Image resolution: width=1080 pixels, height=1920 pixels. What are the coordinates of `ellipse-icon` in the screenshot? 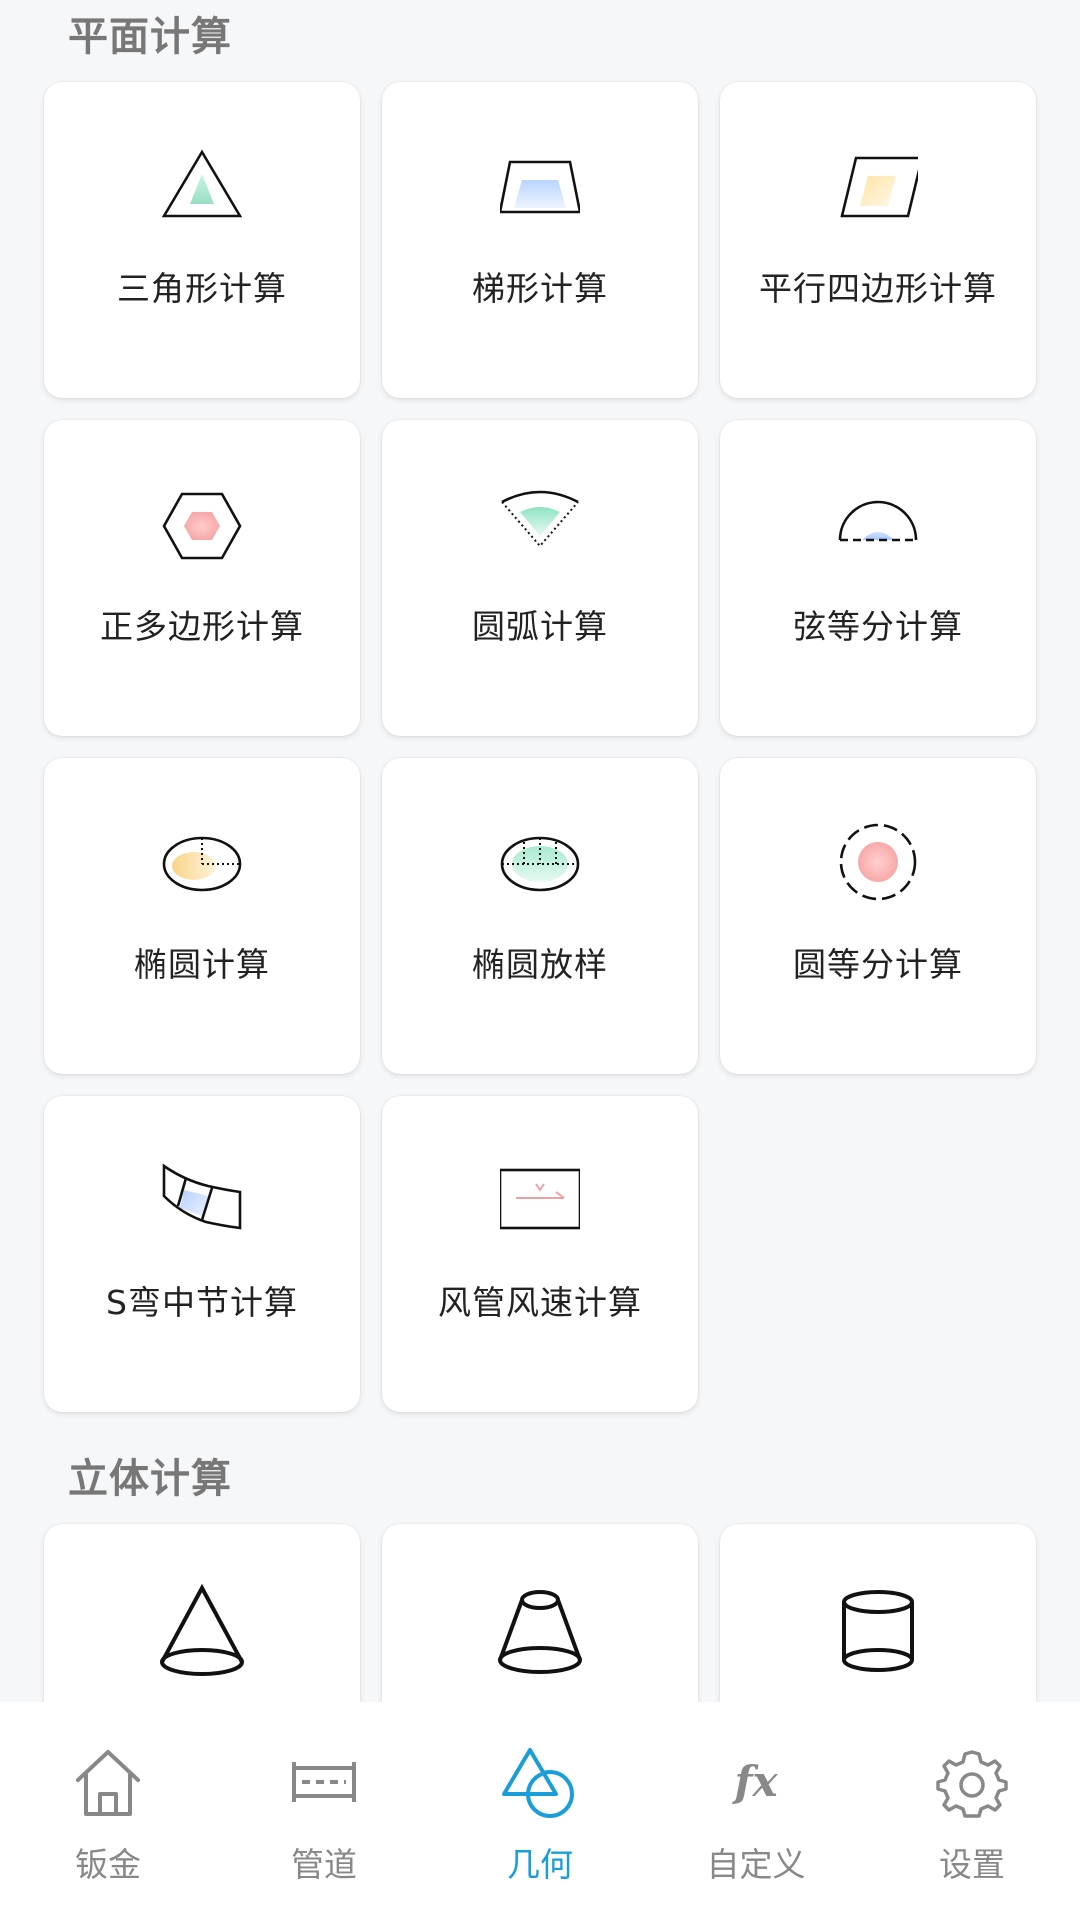 It's located at (202, 862).